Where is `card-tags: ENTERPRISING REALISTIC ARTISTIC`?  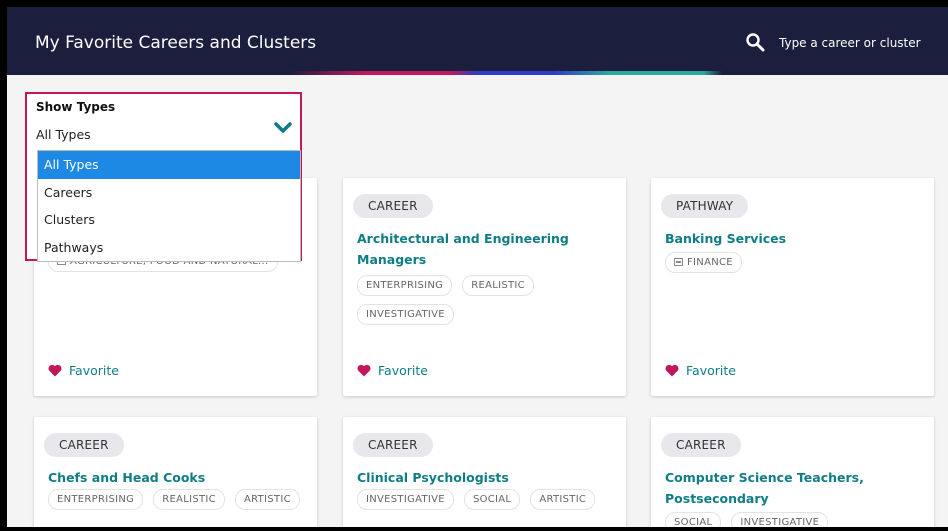
card-tags: ENTERPRISING REALISTIC ARTISTIC is located at coordinates (177, 499).